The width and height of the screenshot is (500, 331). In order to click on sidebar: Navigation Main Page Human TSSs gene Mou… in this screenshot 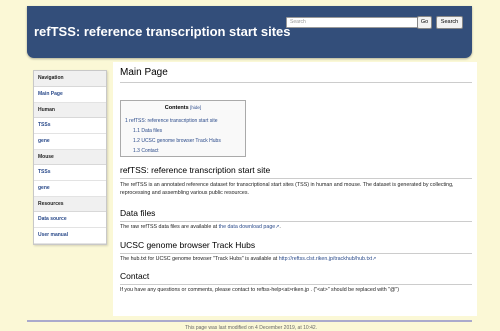, I will do `click(70, 157)`.